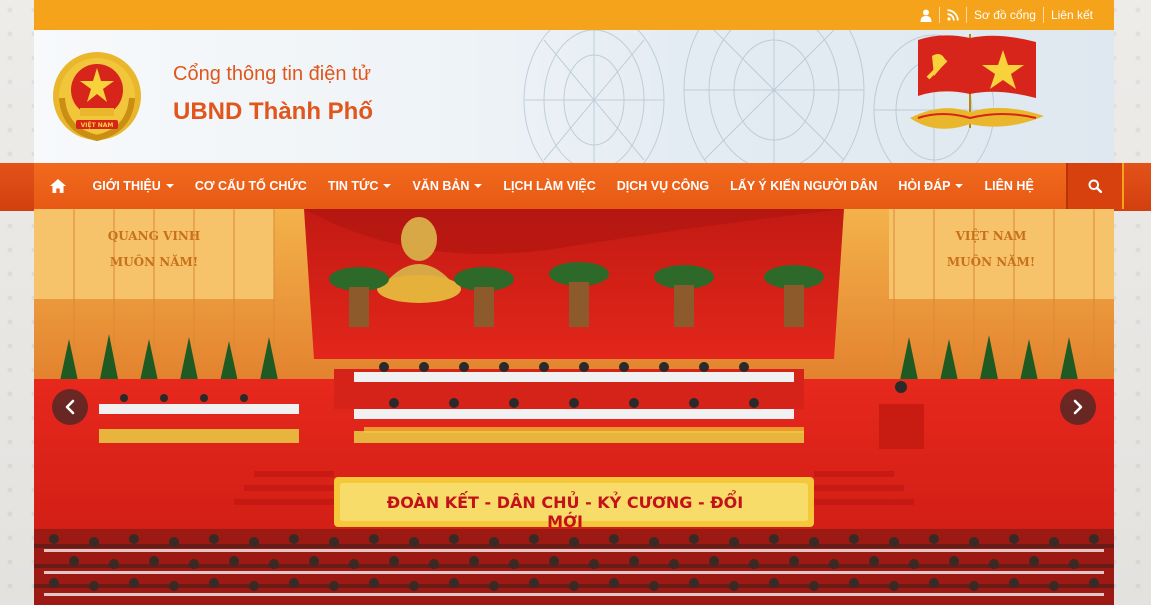  I want to click on nav-item-van-ban: VĂN BẢN, so click(447, 186).